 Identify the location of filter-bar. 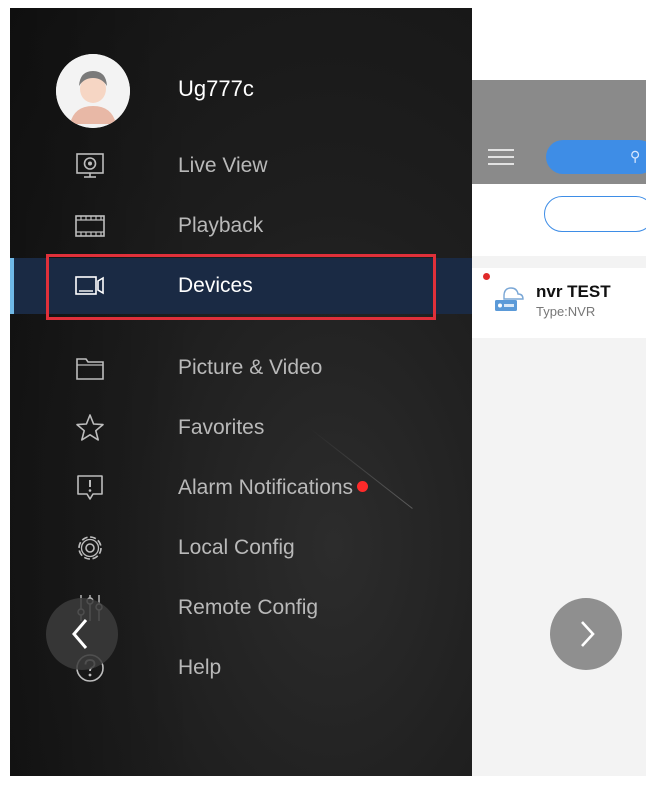
(559, 220).